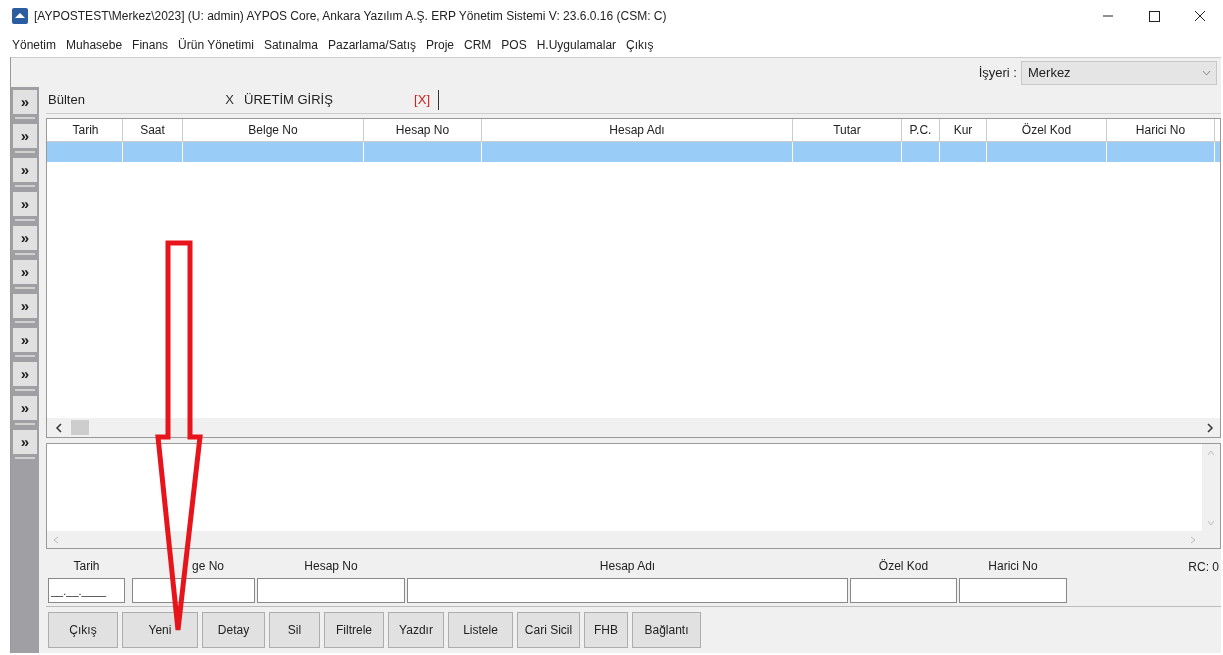 The image size is (1223, 655). I want to click on input-field: __.__.____, so click(86, 590).